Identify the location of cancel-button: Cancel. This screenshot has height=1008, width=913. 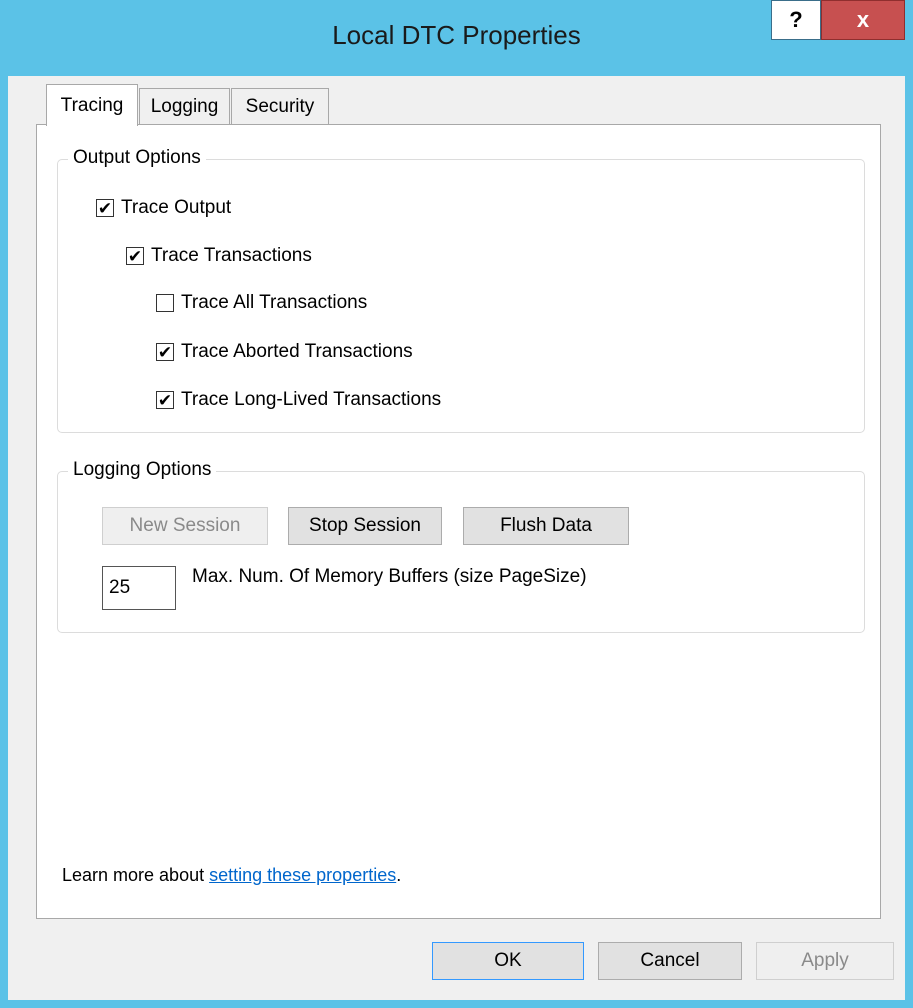
(670, 961).